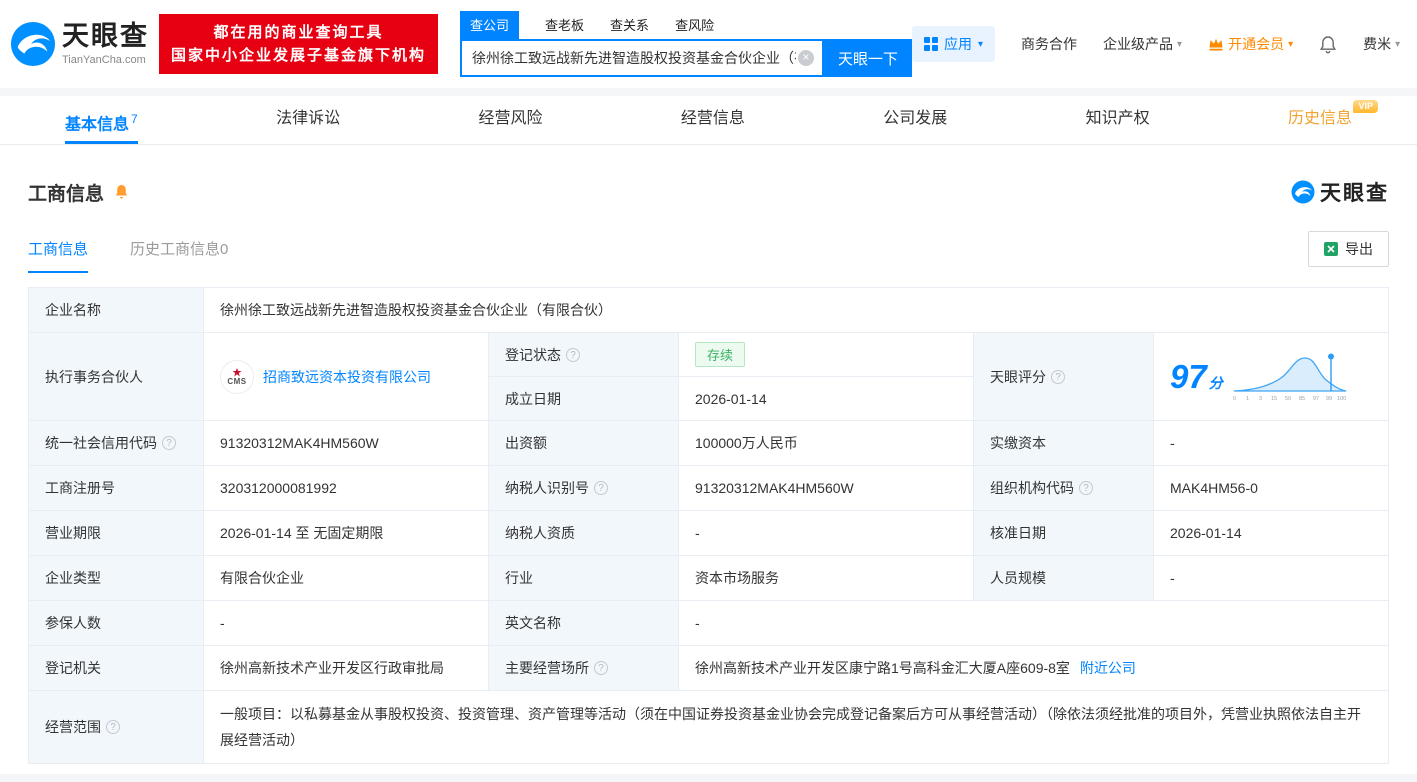  What do you see at coordinates (1377, 44) in the screenshot?
I see `username: 费米` at bounding box center [1377, 44].